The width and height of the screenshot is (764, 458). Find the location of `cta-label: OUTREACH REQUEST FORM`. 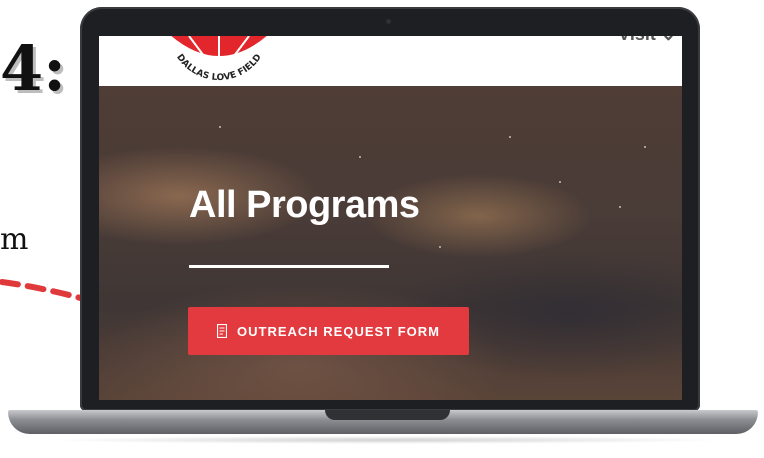

cta-label: OUTREACH REQUEST FORM is located at coordinates (338, 331).